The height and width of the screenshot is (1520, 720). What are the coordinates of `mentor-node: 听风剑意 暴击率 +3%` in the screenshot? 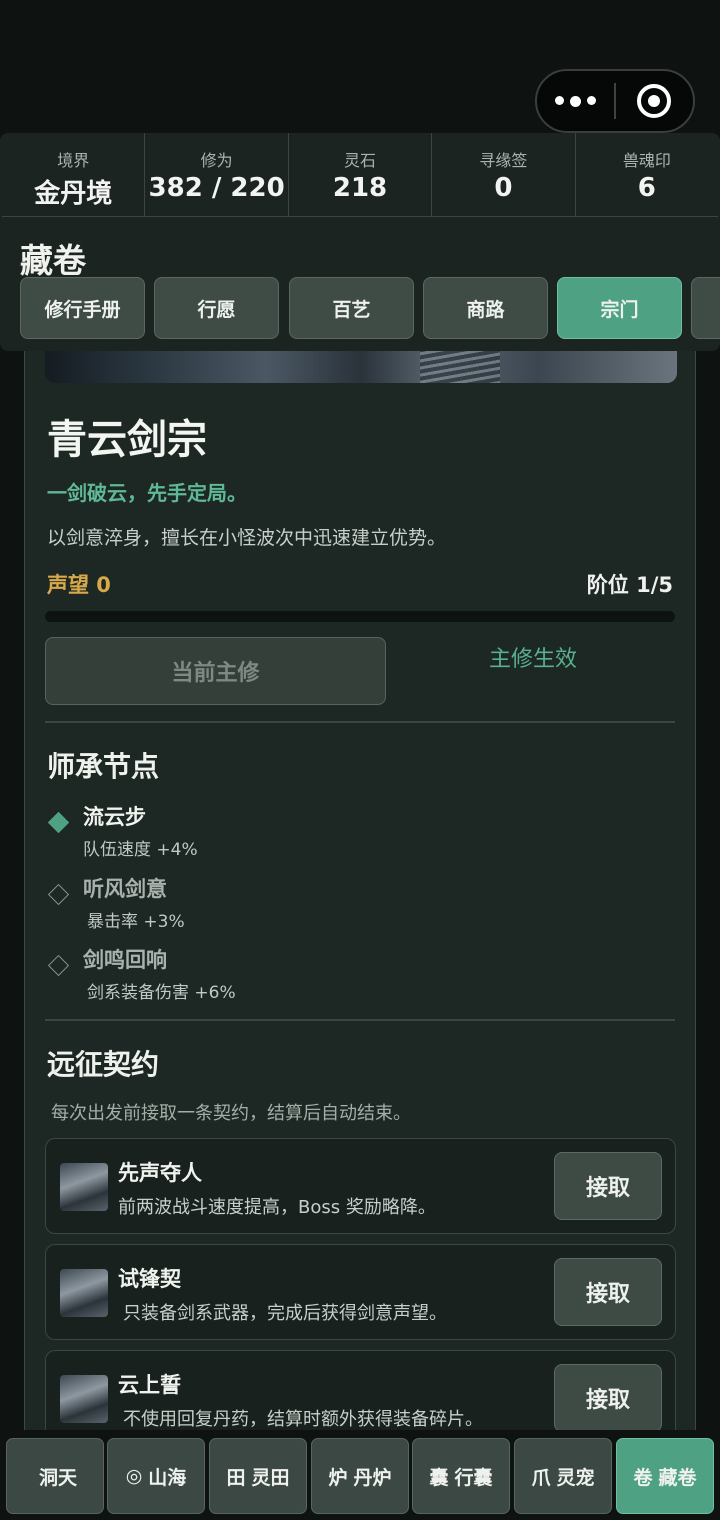 It's located at (345, 903).